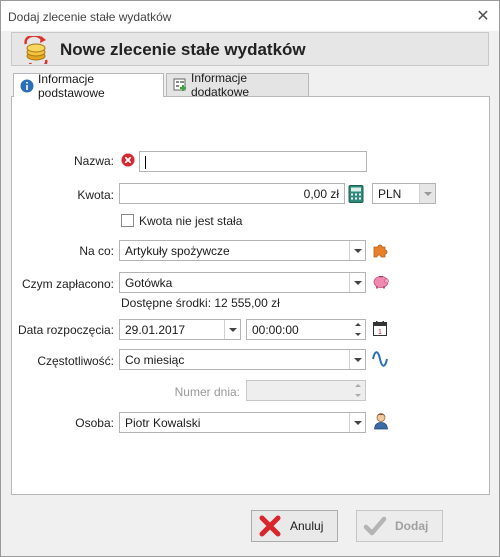 The height and width of the screenshot is (557, 500). I want to click on add-button: Dodaj, so click(399, 526).